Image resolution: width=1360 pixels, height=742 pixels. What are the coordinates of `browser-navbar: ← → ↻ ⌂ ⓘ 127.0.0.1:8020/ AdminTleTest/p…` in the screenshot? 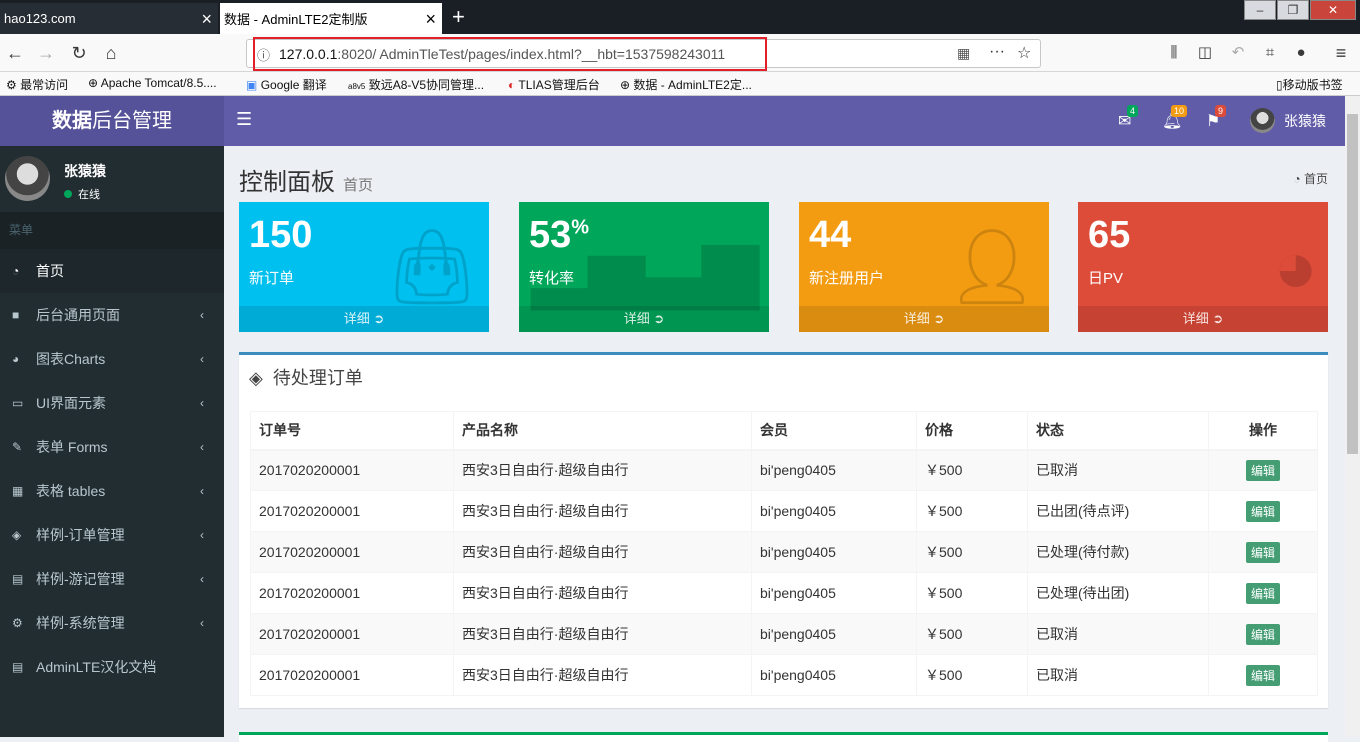 It's located at (680, 53).